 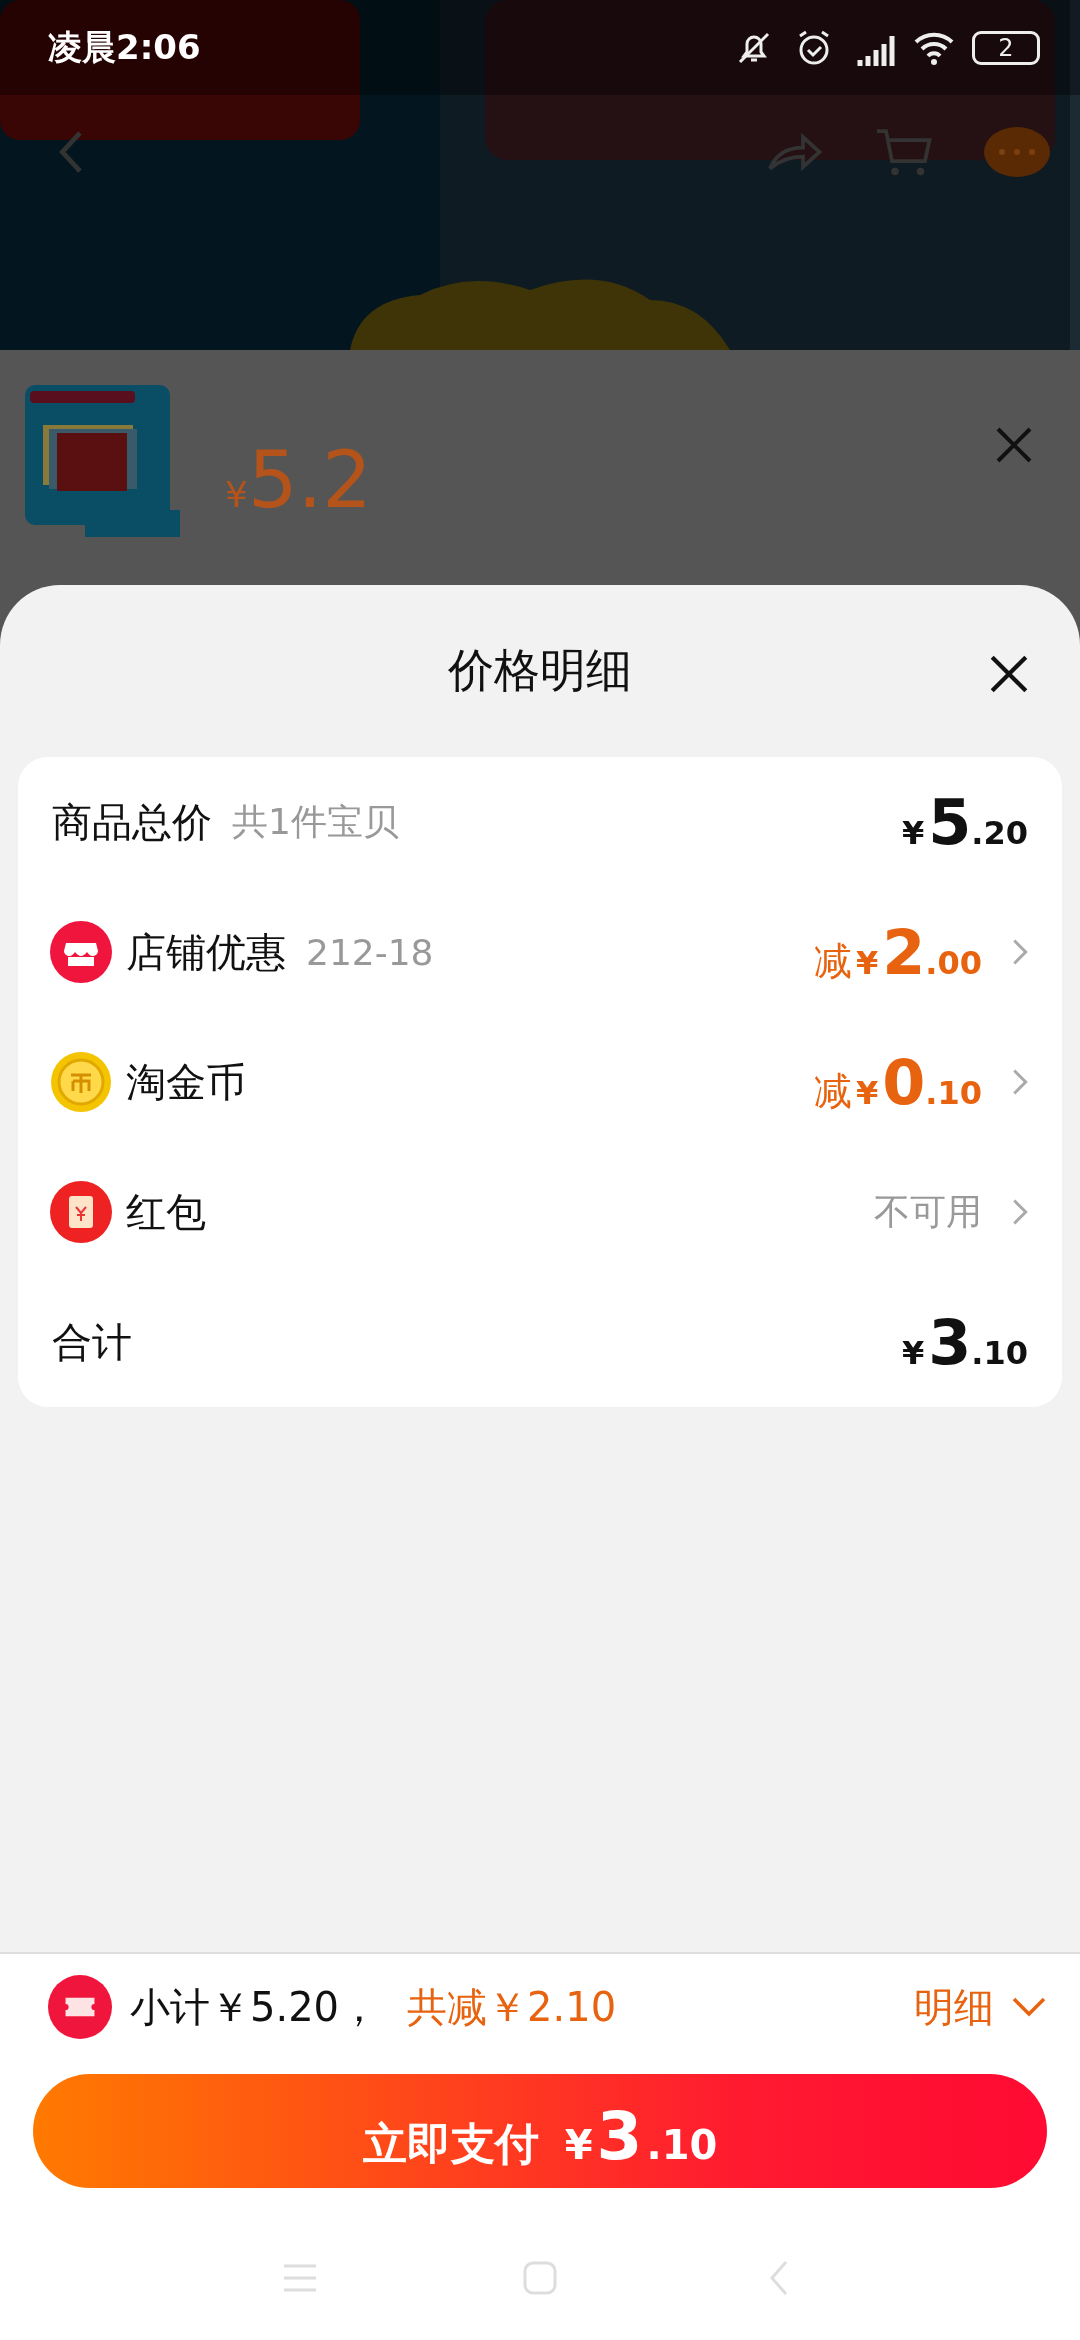 What do you see at coordinates (953, 962) in the screenshot?
I see `amount-decimal: .00` at bounding box center [953, 962].